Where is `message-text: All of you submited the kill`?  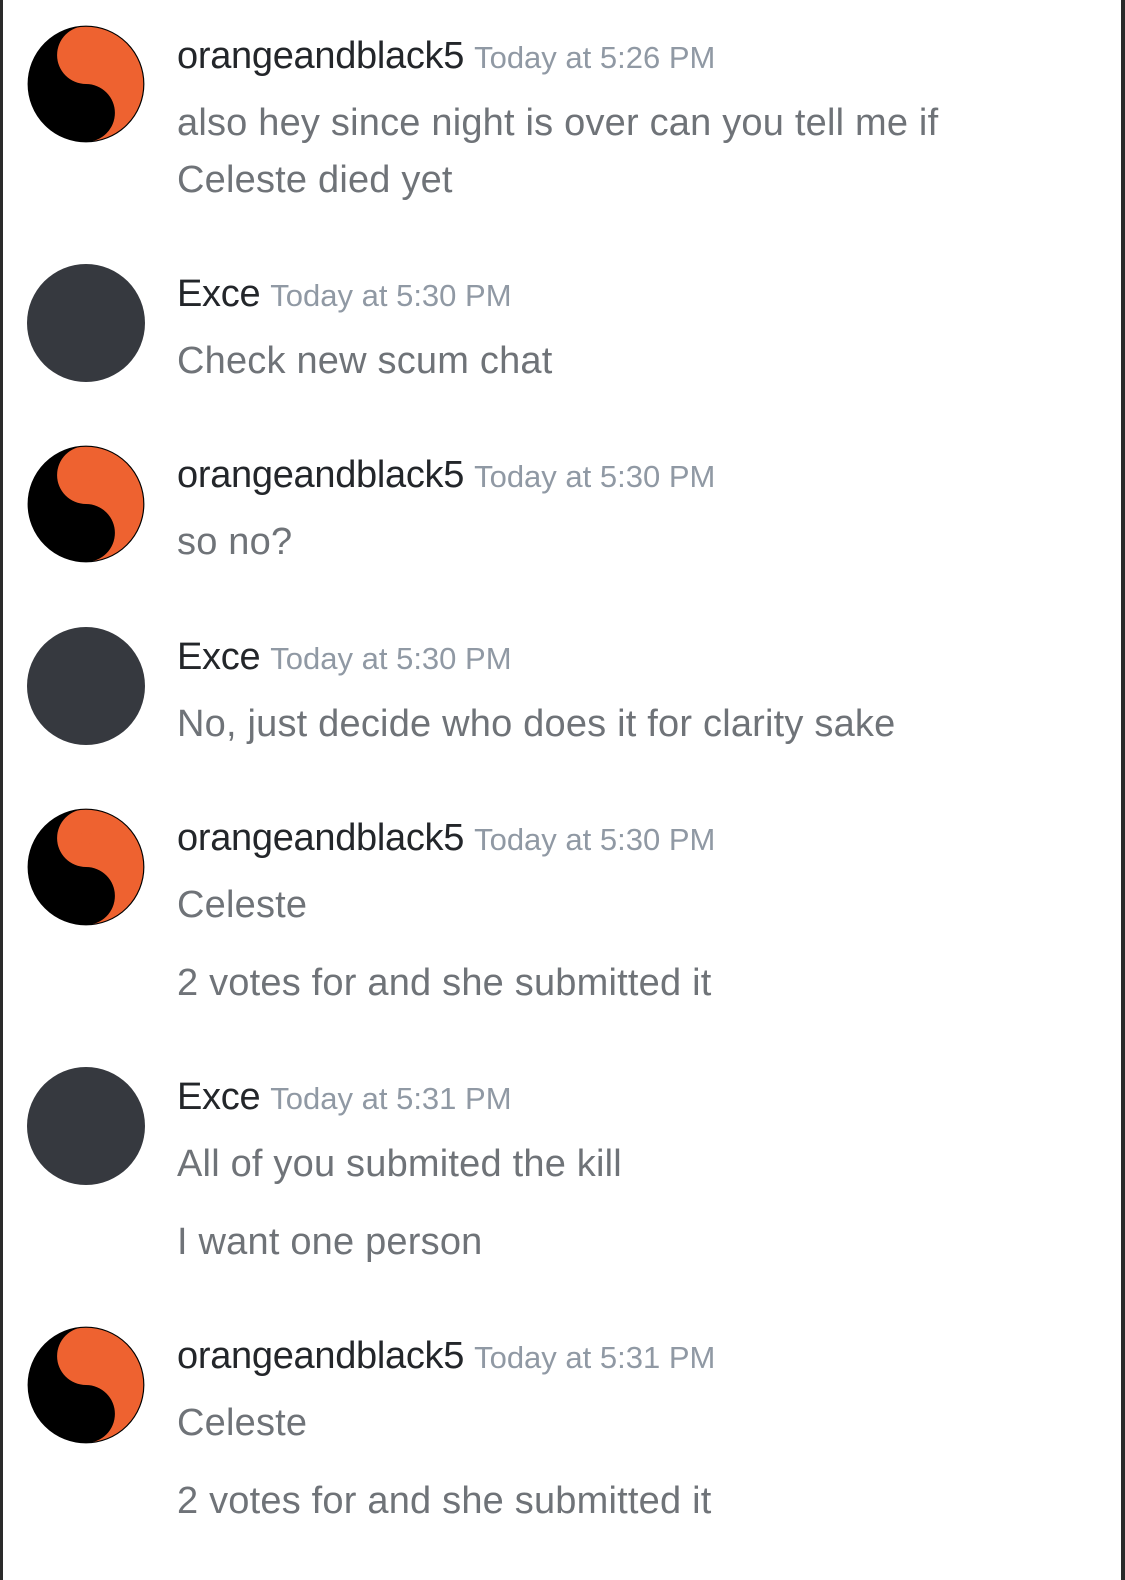
message-text: All of you submited the kill is located at coordinates (399, 1164).